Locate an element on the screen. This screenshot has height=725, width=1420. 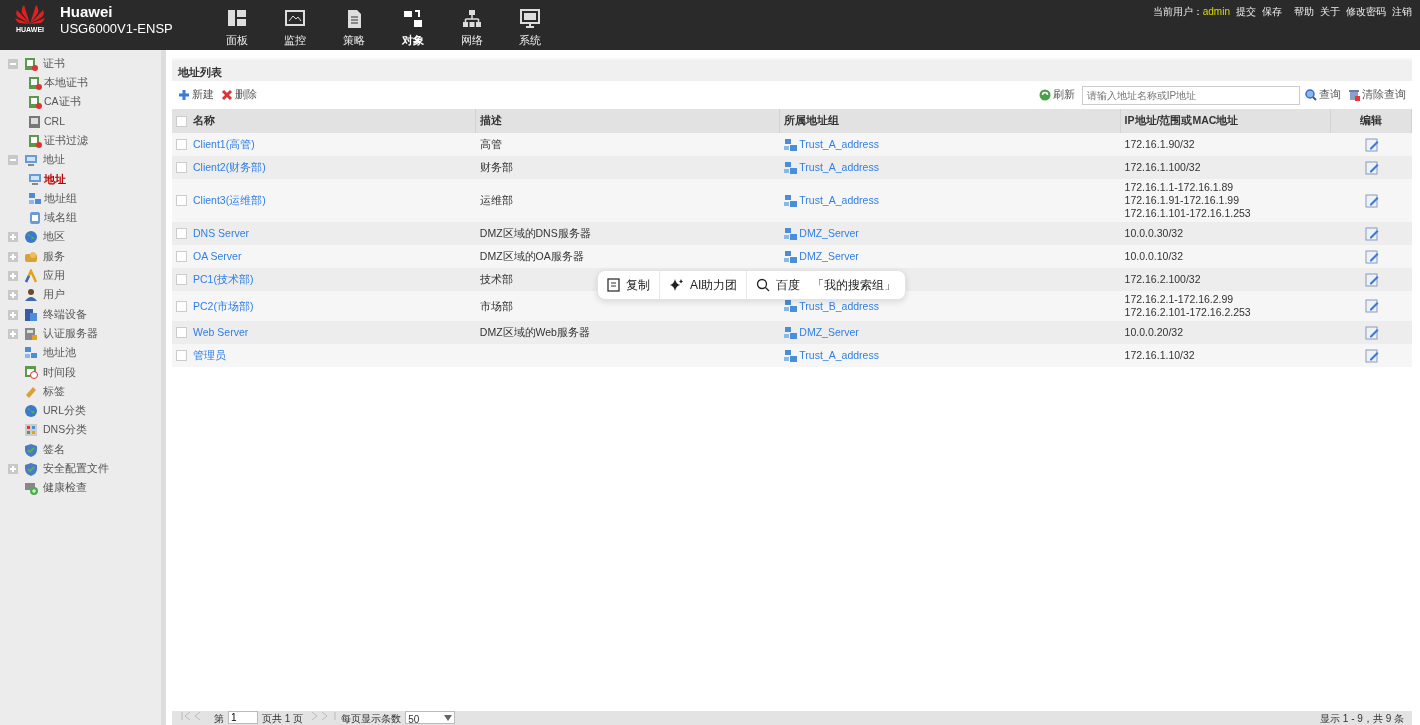
health-icon is located at coordinates (30, 488).